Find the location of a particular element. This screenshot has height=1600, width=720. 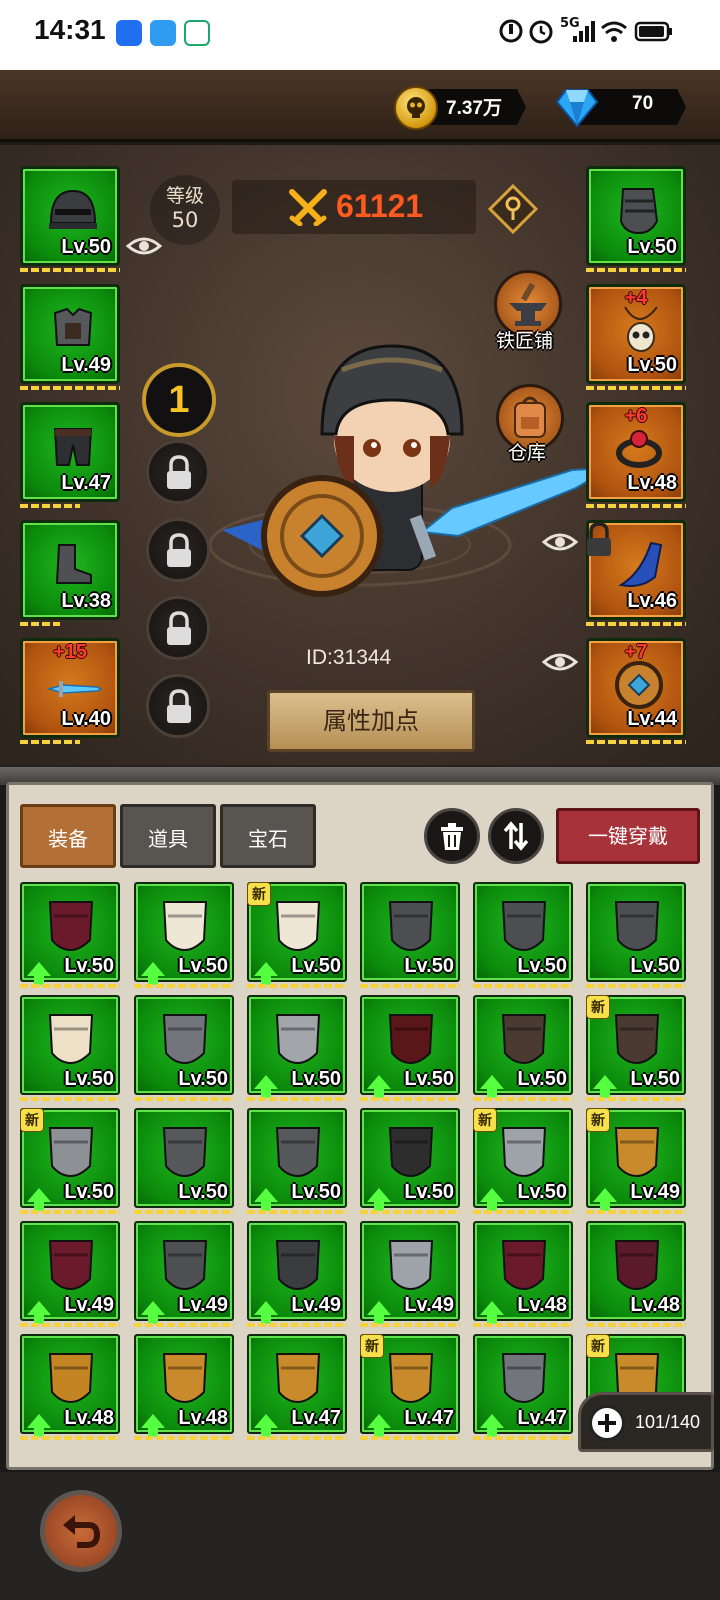

inventory-item-gold-pants: 新 Lv.49 is located at coordinates (636, 1159).